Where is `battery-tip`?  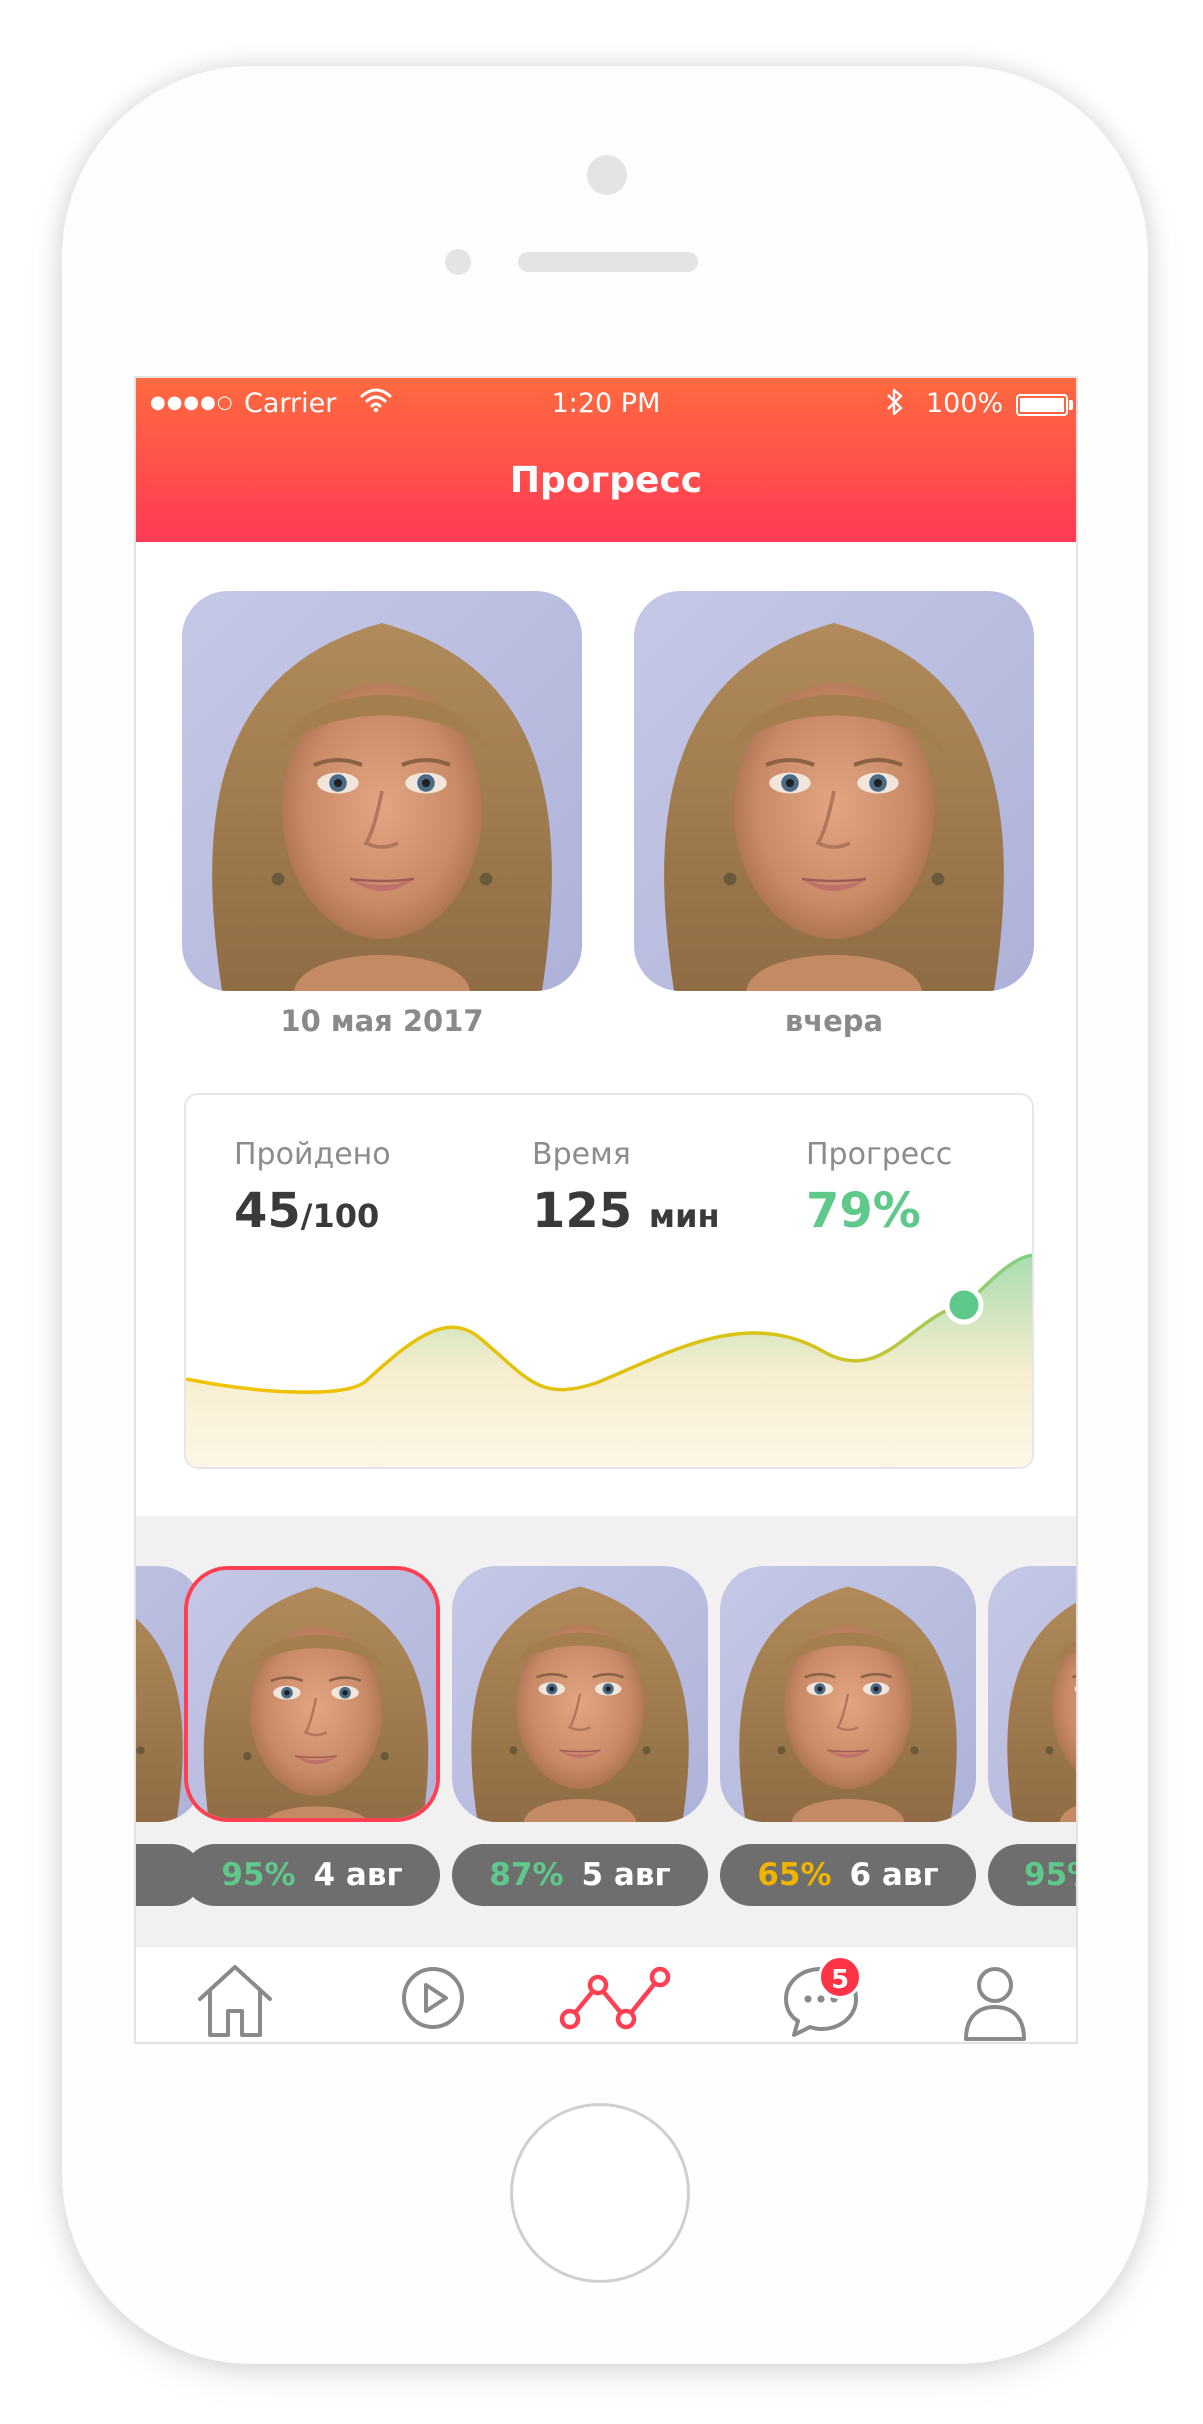 battery-tip is located at coordinates (1071, 405).